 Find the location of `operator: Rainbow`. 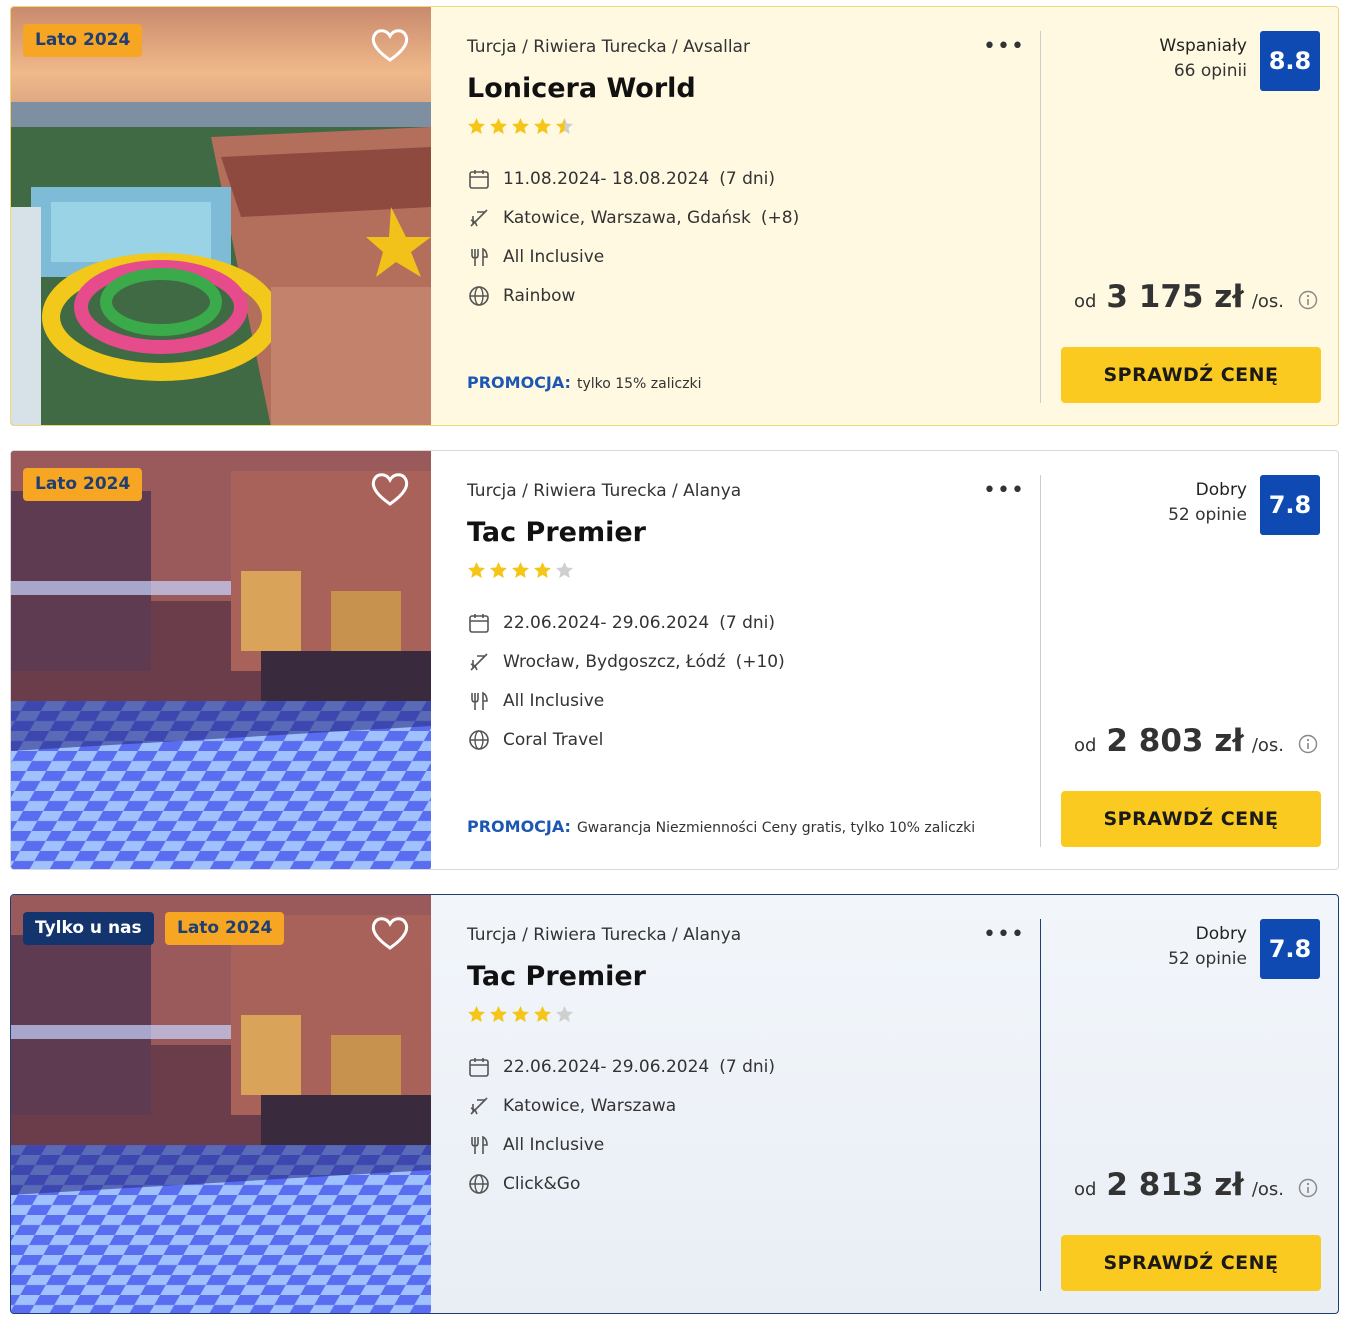

operator: Rainbow is located at coordinates (539, 295).